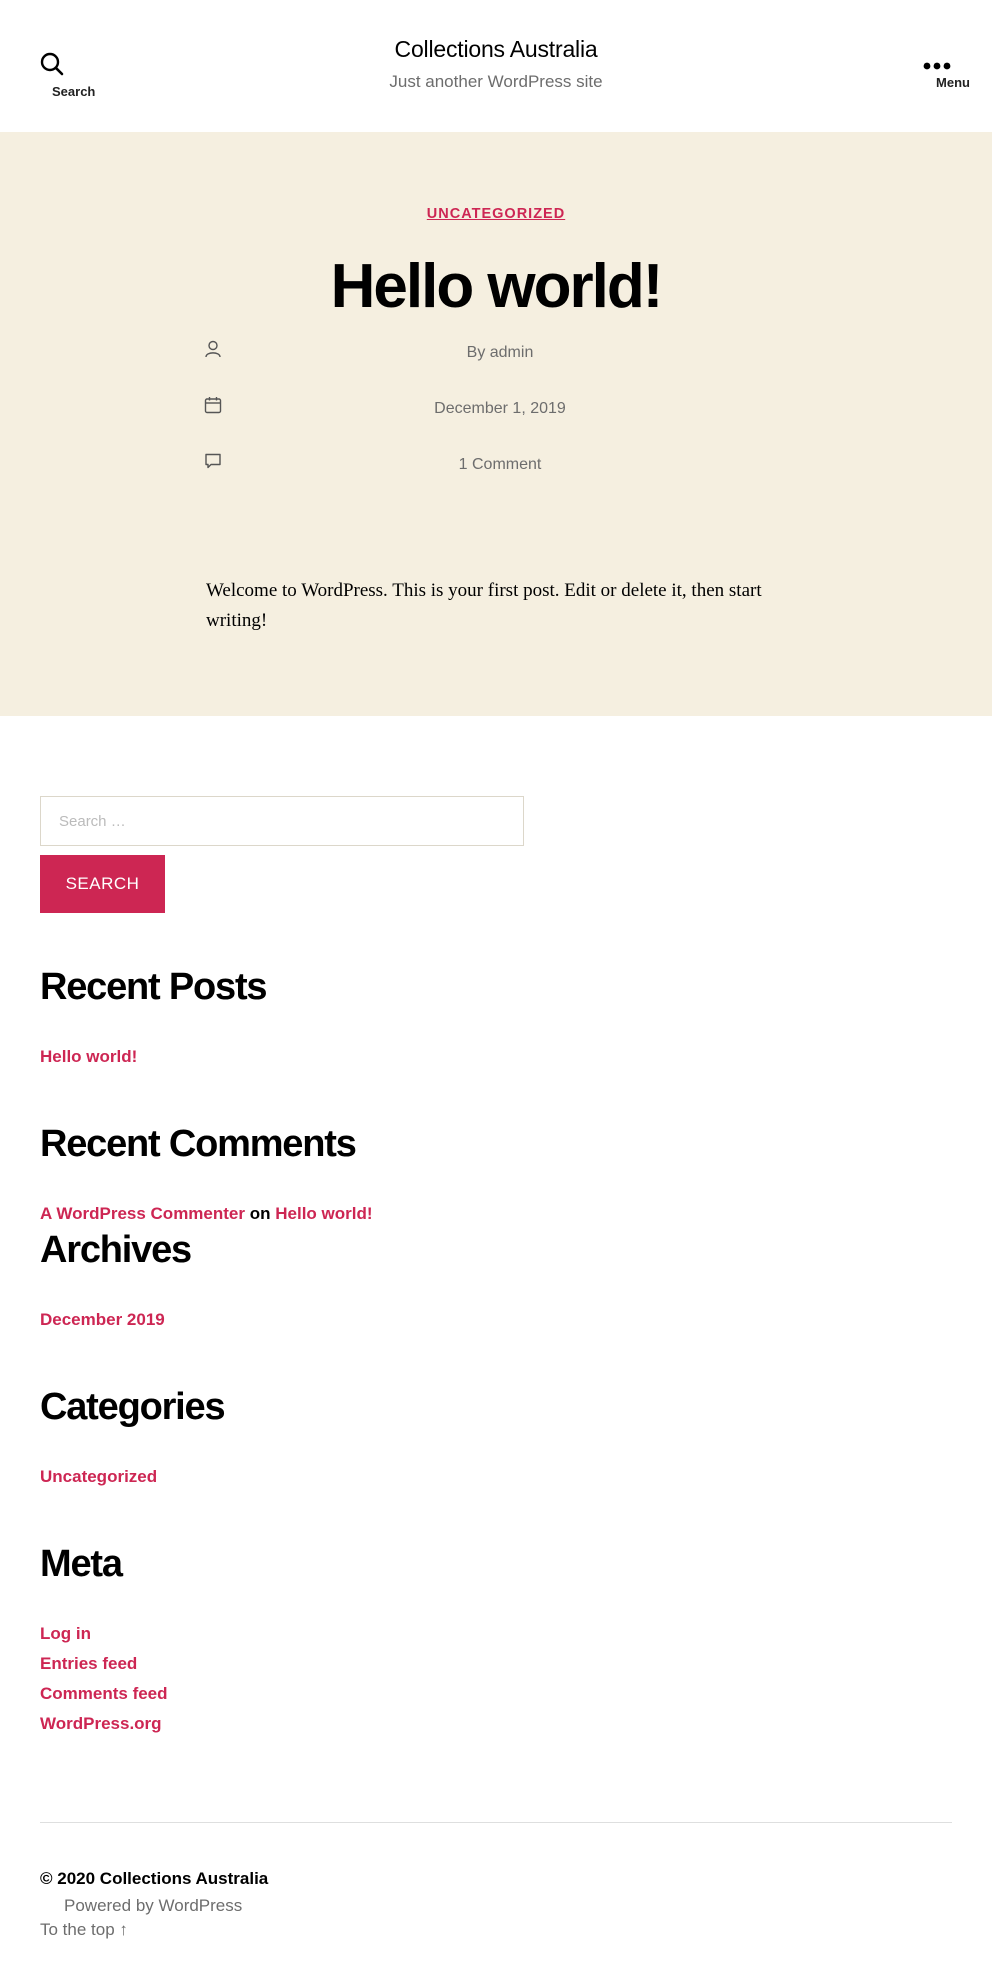 The width and height of the screenshot is (992, 1984). I want to click on archives-heading: Archives, so click(116, 1250).